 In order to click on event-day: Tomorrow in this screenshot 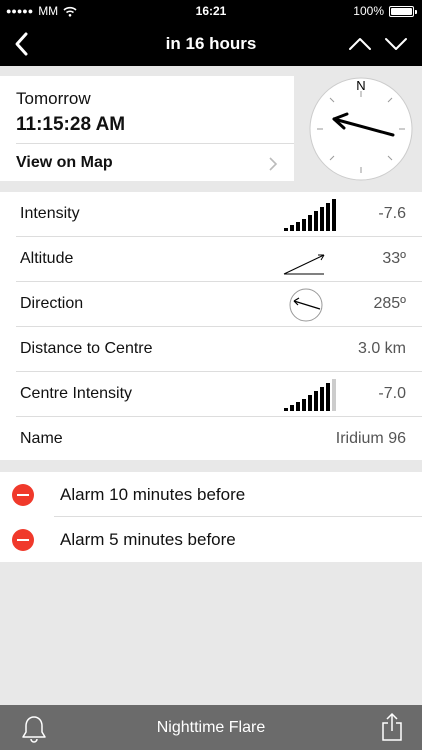, I will do `click(53, 98)`.